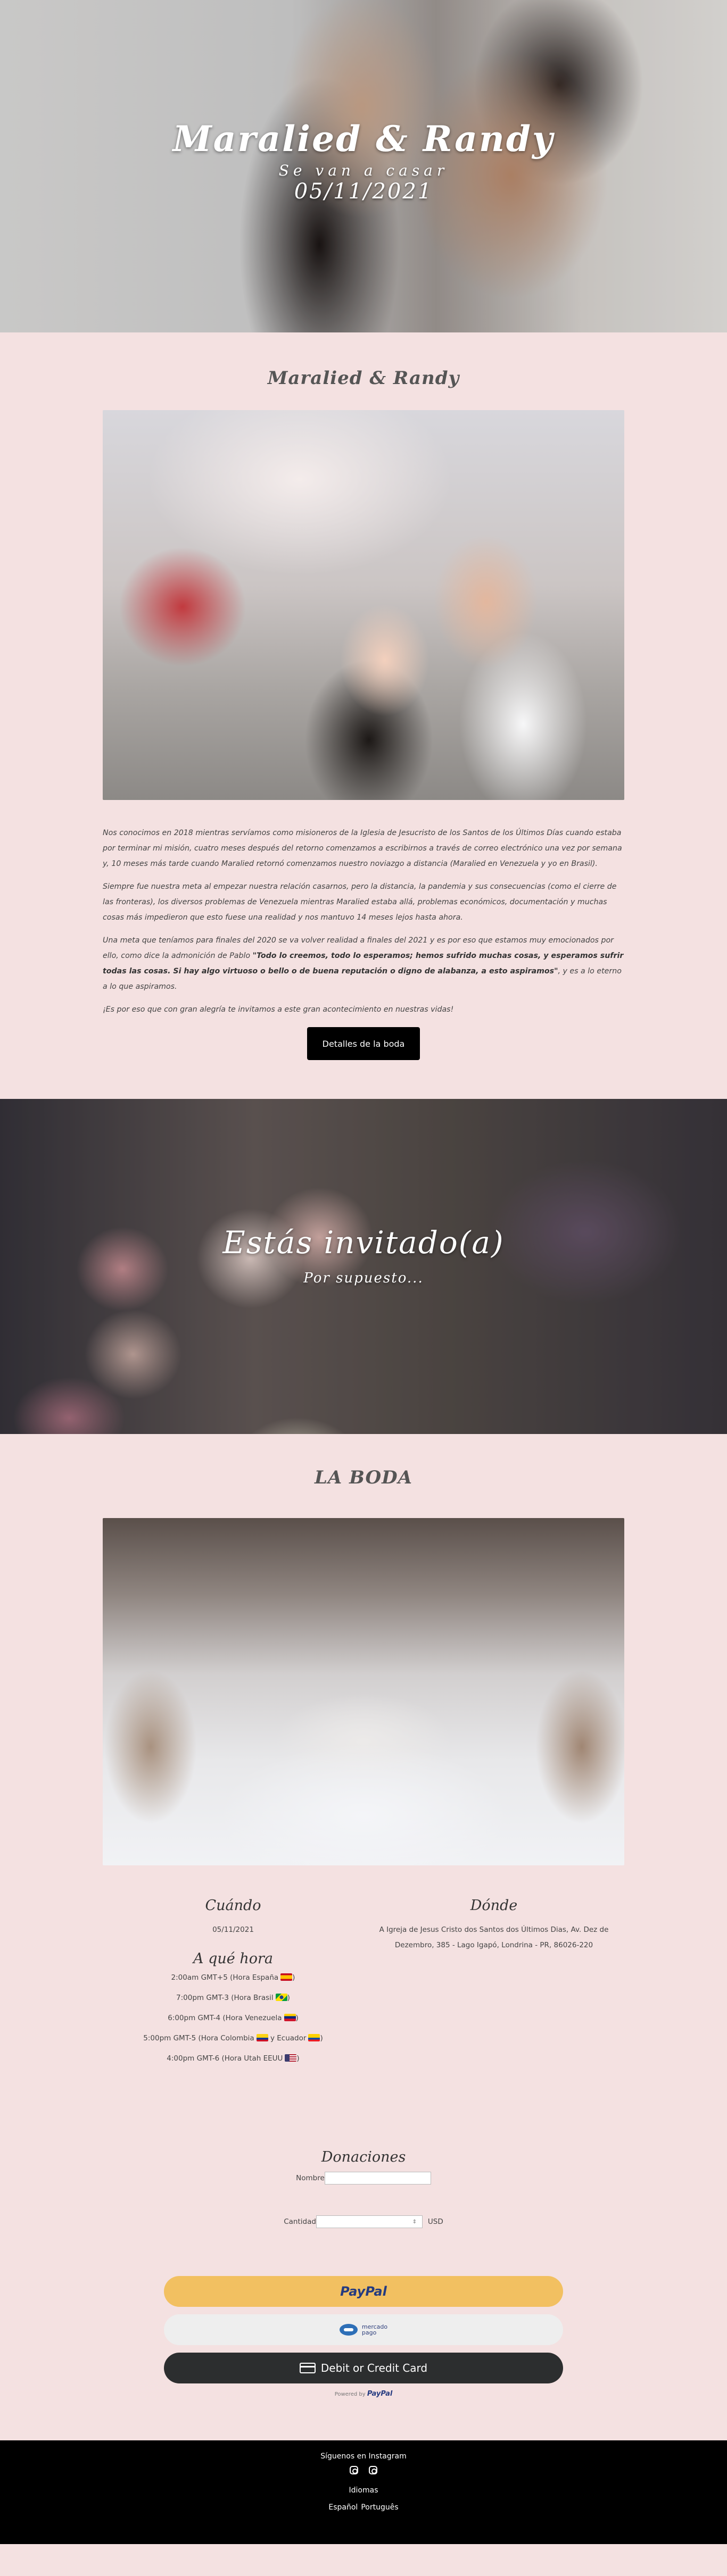 This screenshot has width=727, height=2576. I want to click on language-links: Español Português, so click(363, 2508).